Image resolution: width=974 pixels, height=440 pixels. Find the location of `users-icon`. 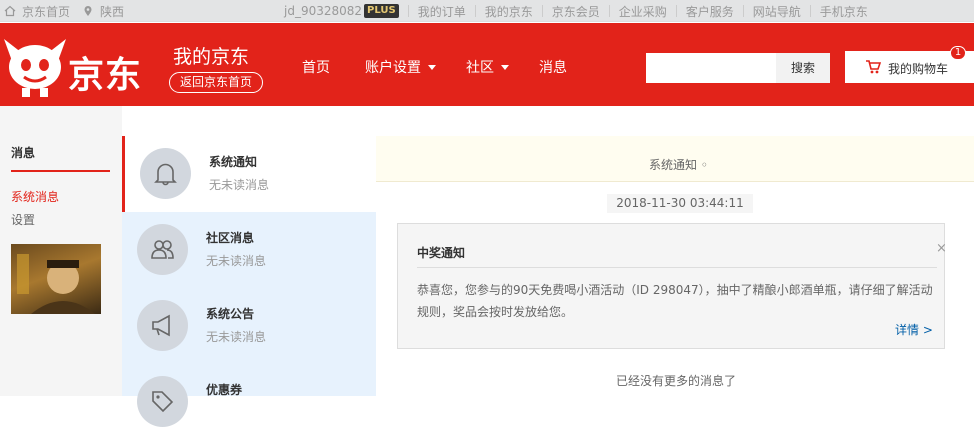

users-icon is located at coordinates (162, 249).